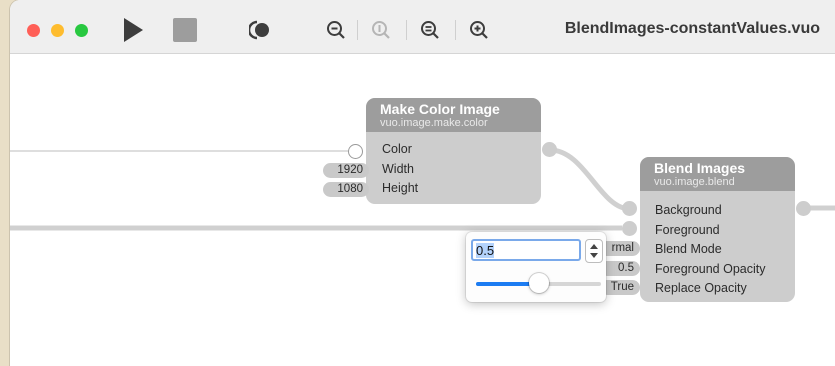 Image resolution: width=835 pixels, height=366 pixels. Describe the element at coordinates (694, 182) in the screenshot. I see `node-class-name: vuo.image.blend` at that location.